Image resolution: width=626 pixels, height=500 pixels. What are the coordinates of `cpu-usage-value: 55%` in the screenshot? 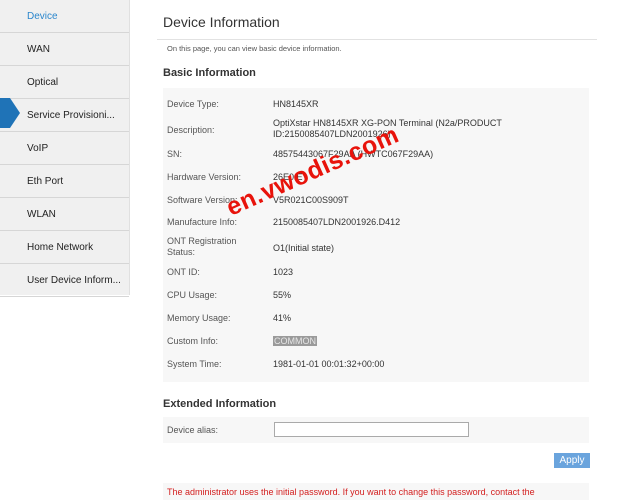 It's located at (282, 295).